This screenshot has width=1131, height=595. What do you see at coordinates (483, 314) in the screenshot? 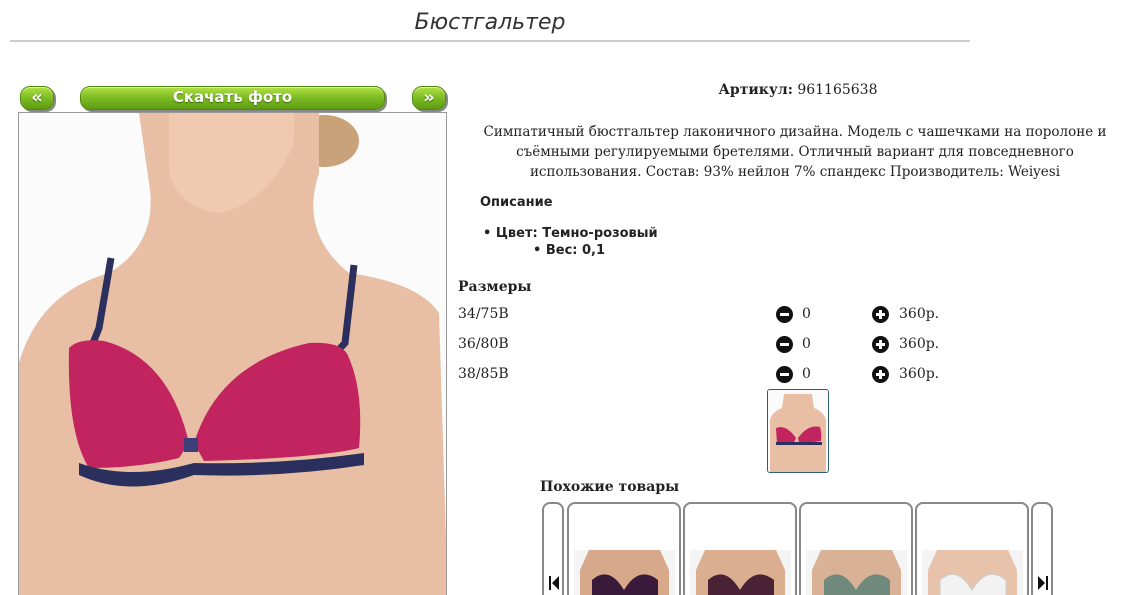
I see `size-label: 34/75B` at bounding box center [483, 314].